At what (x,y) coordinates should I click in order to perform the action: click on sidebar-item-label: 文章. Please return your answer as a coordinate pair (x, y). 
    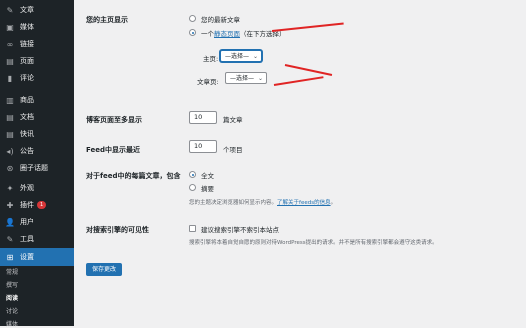
    Looking at the image, I should click on (27, 10).